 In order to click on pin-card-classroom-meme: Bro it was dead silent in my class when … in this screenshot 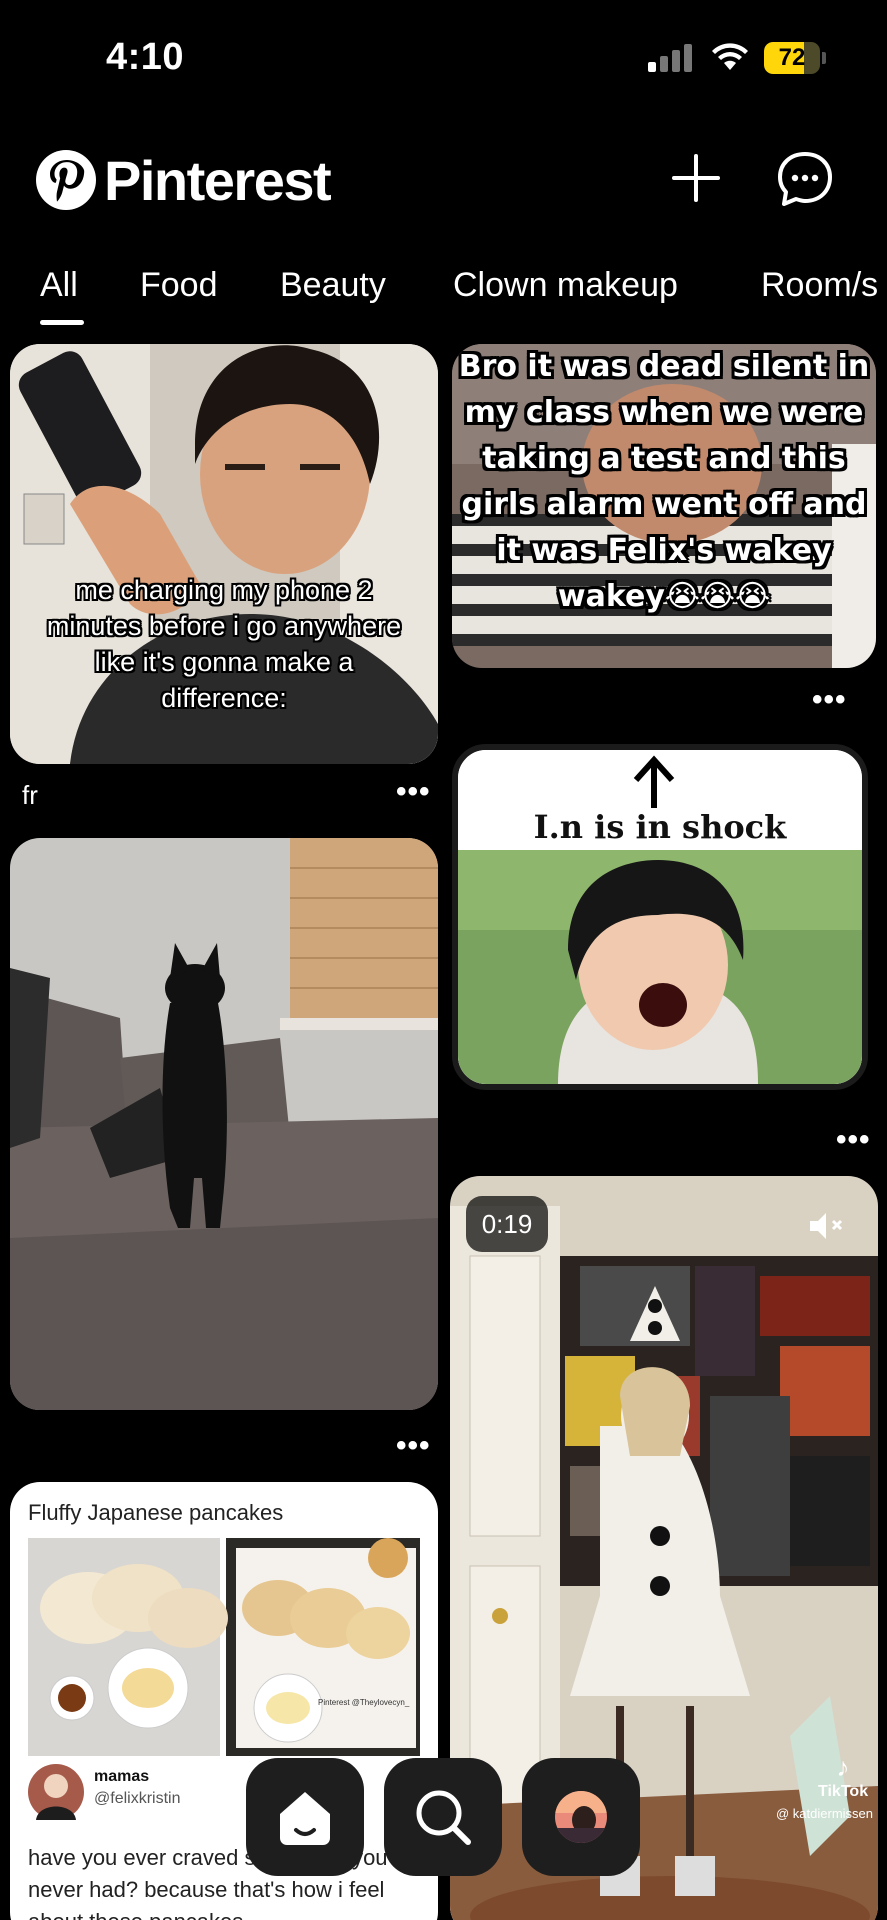, I will do `click(664, 506)`.